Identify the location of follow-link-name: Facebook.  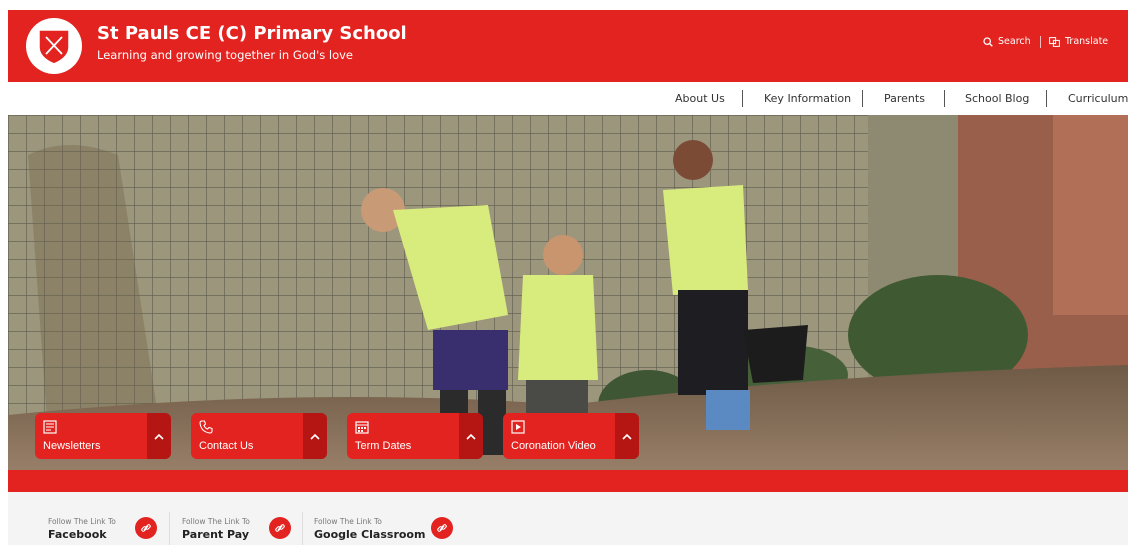
(77, 534).